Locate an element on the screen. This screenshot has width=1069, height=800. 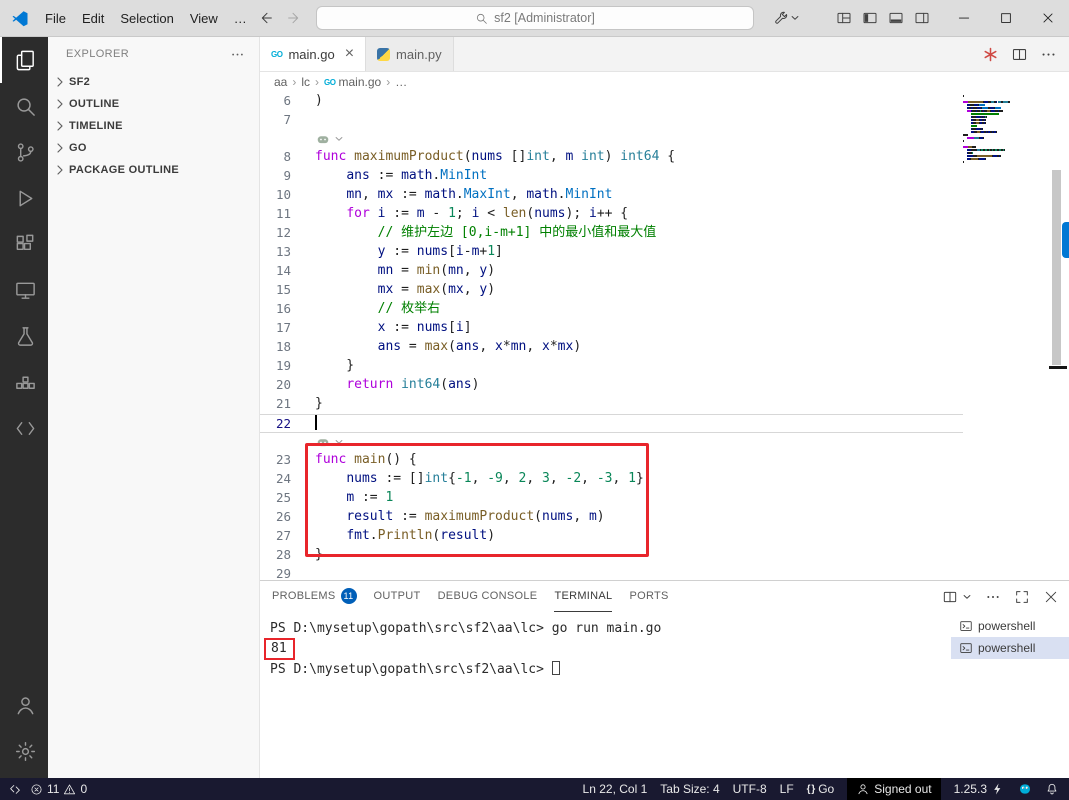
code-line-17: 17 x := nums[i] is located at coordinates (611, 328).